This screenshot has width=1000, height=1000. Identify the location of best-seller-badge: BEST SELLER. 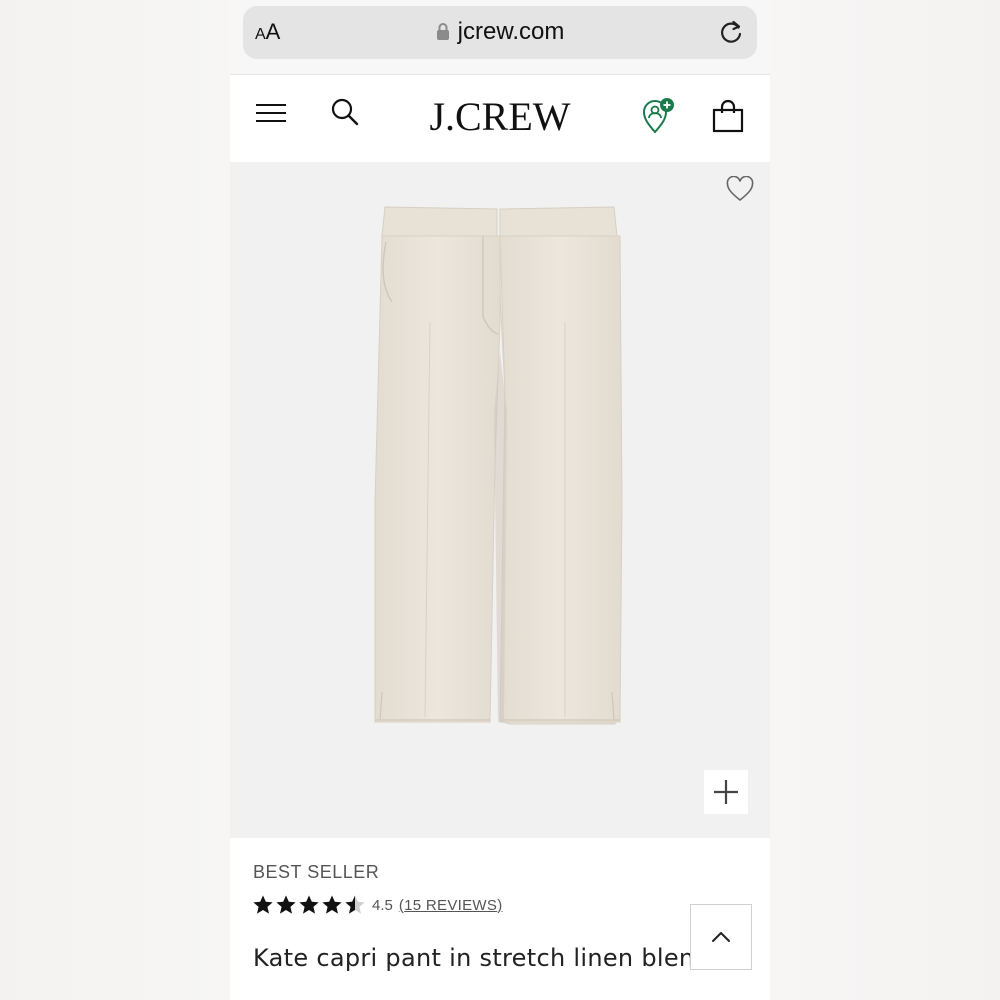
(316, 872).